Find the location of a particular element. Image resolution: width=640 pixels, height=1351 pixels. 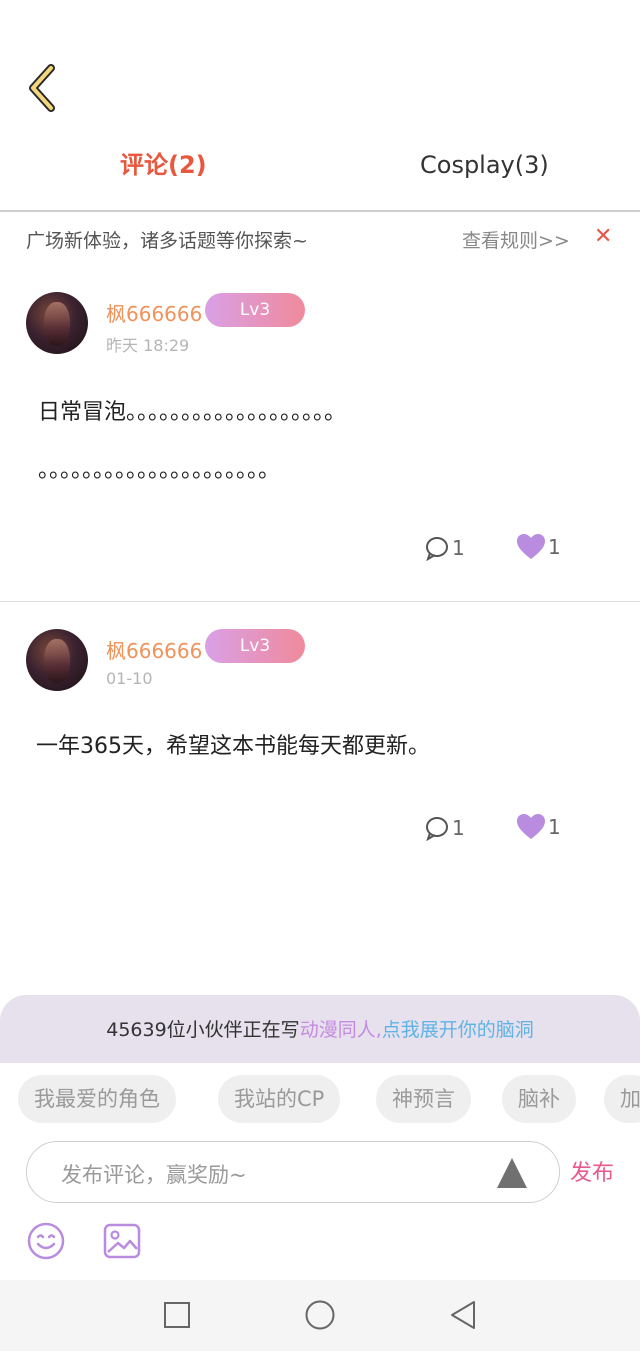

comment-time: 昨天 18:29 is located at coordinates (148, 345).